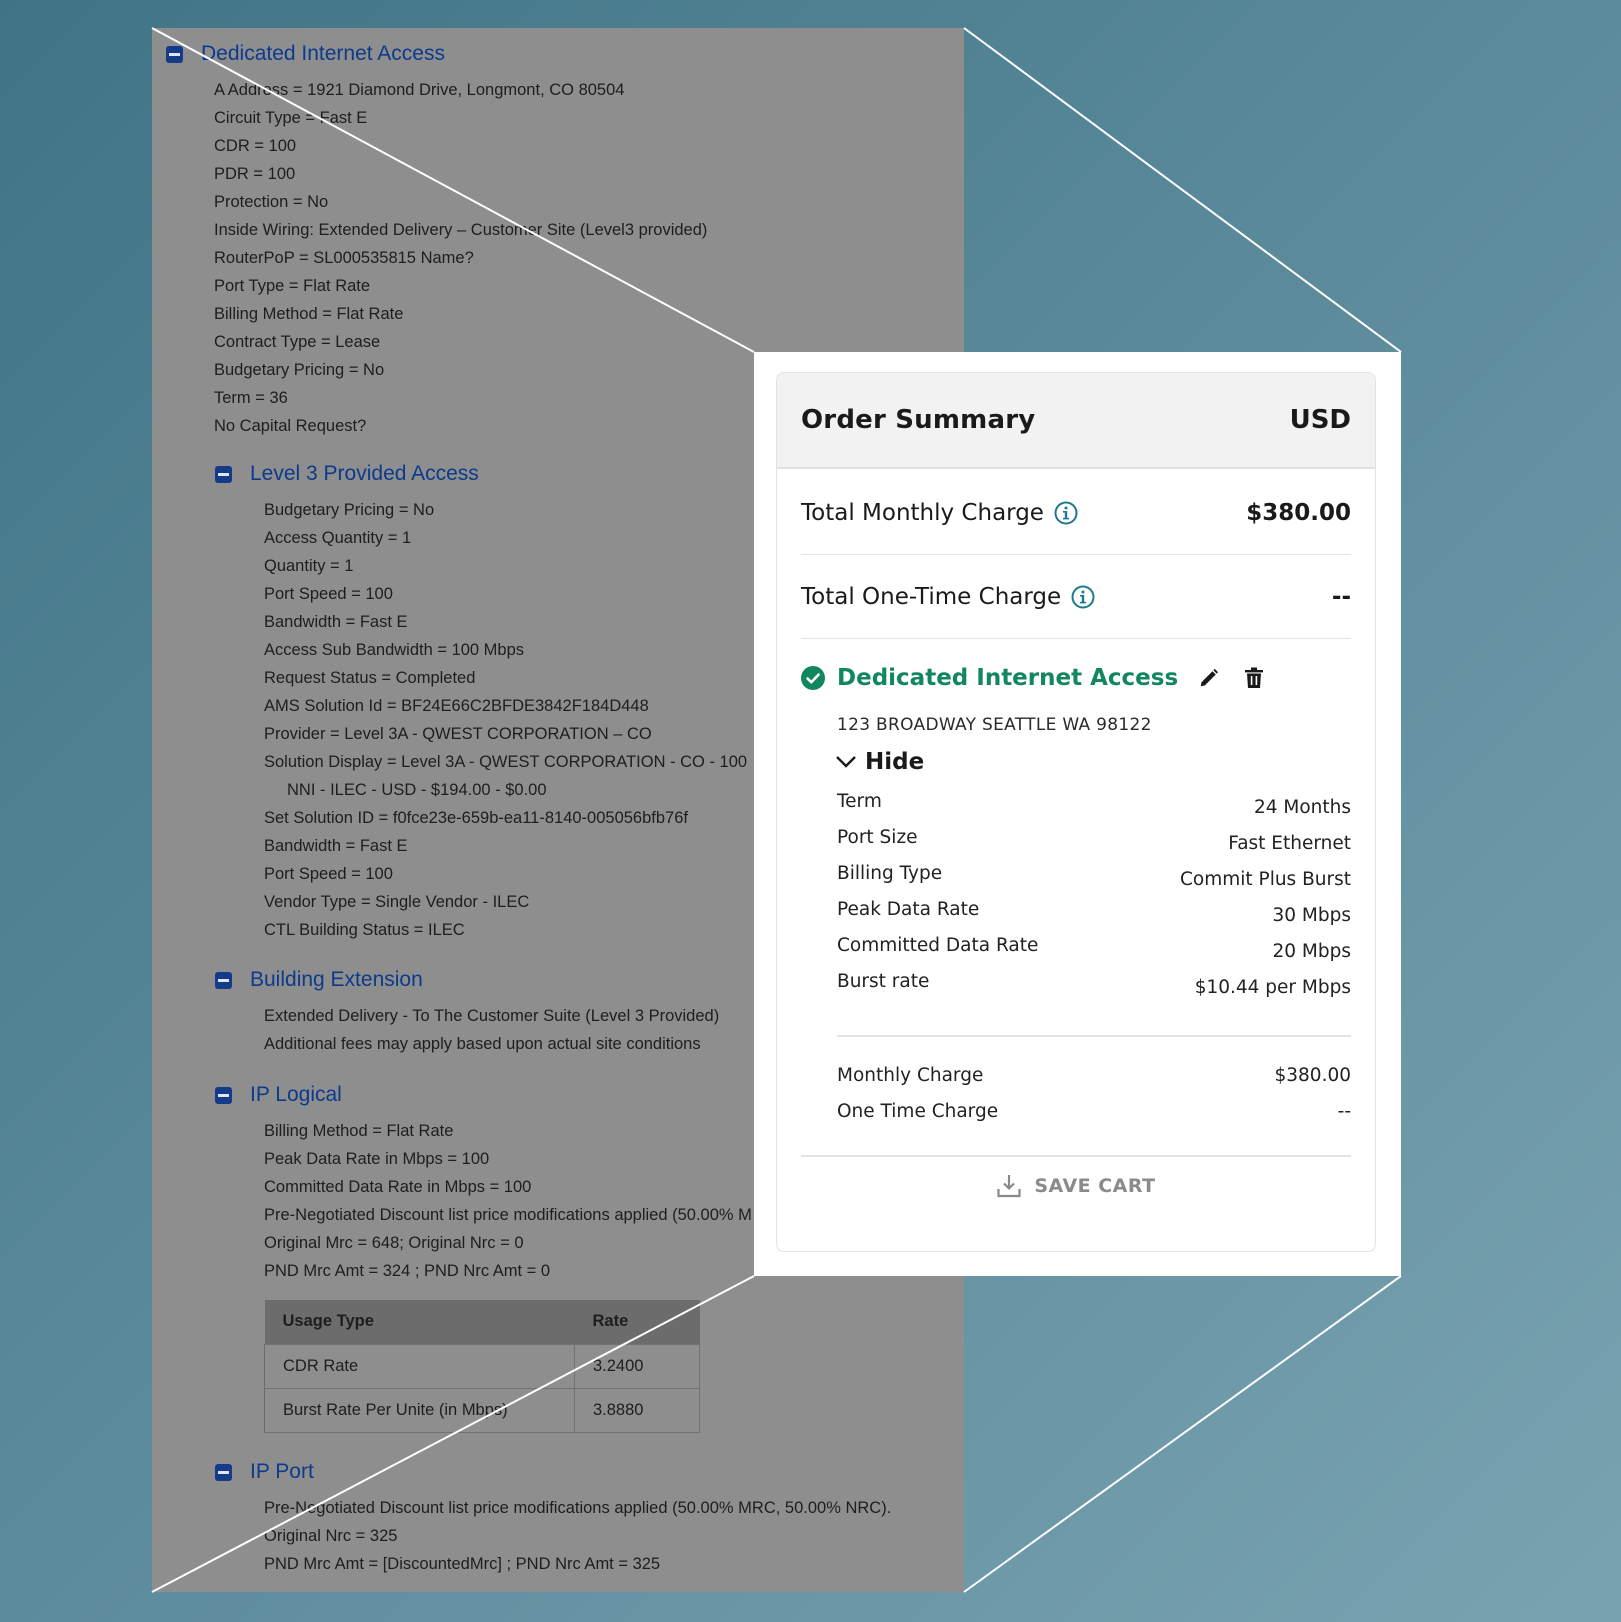 The image size is (1621, 1622). I want to click on spec-label: Port Size, so click(877, 837).